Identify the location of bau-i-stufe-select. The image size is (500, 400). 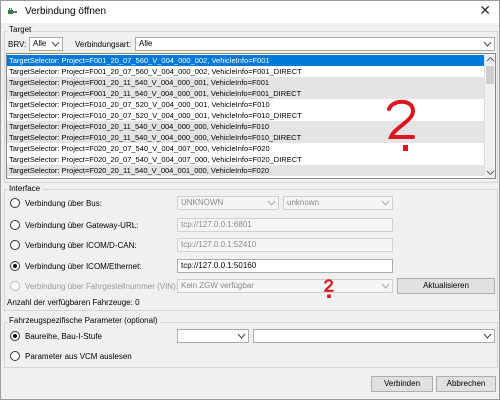
(374, 336).